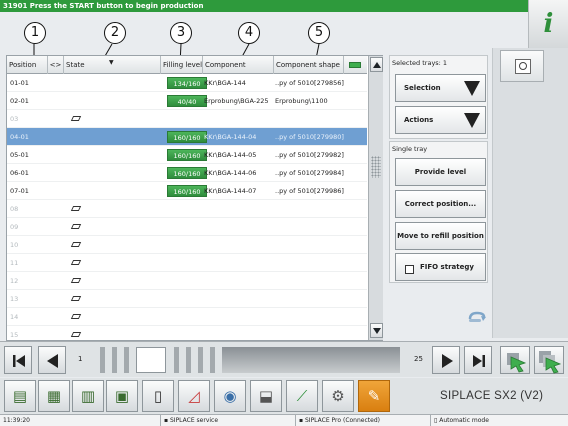 This screenshot has height=426, width=568. What do you see at coordinates (440, 172) in the screenshot?
I see `provide-level-button: Provide level` at bounding box center [440, 172].